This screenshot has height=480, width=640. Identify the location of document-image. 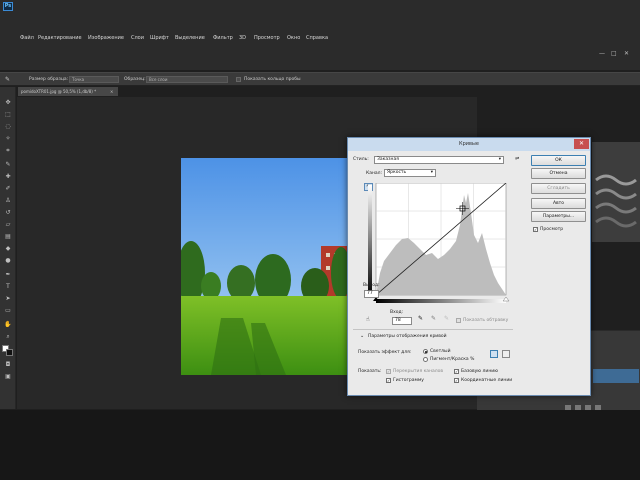
(264, 266).